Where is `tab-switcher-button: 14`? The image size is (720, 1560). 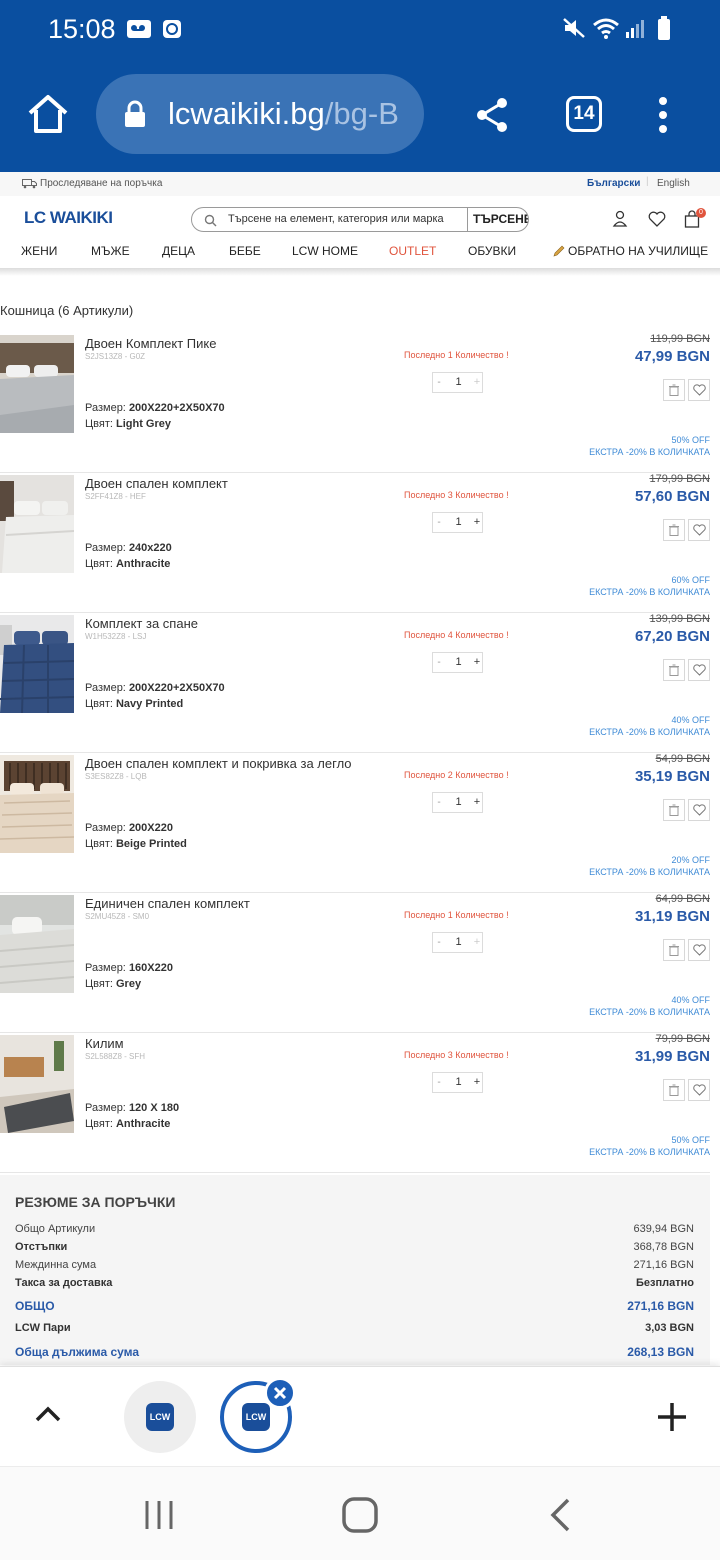 tab-switcher-button: 14 is located at coordinates (584, 114).